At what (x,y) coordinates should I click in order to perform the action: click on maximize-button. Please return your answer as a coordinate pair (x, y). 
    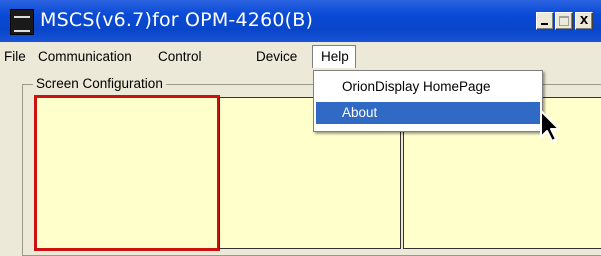
    Looking at the image, I should click on (564, 21).